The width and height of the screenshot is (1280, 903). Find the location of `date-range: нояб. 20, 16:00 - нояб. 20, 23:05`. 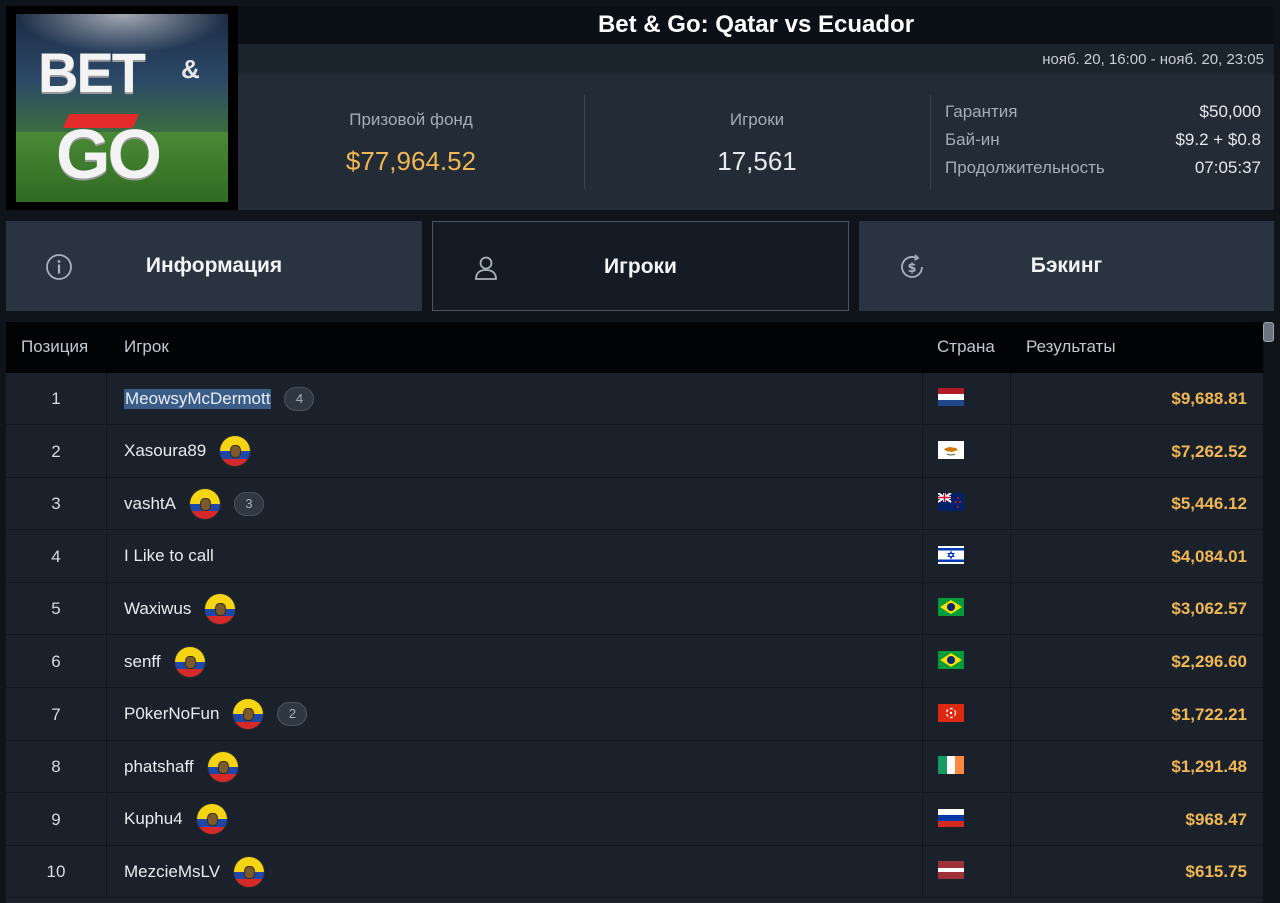

date-range: нояб. 20, 16:00 - нояб. 20, 23:05 is located at coordinates (1153, 59).